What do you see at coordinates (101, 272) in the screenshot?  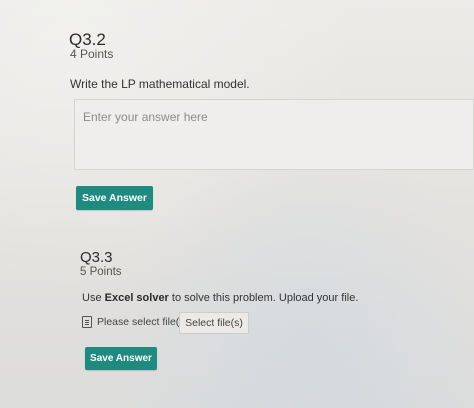 I see `question-points: 5 Points` at bounding box center [101, 272].